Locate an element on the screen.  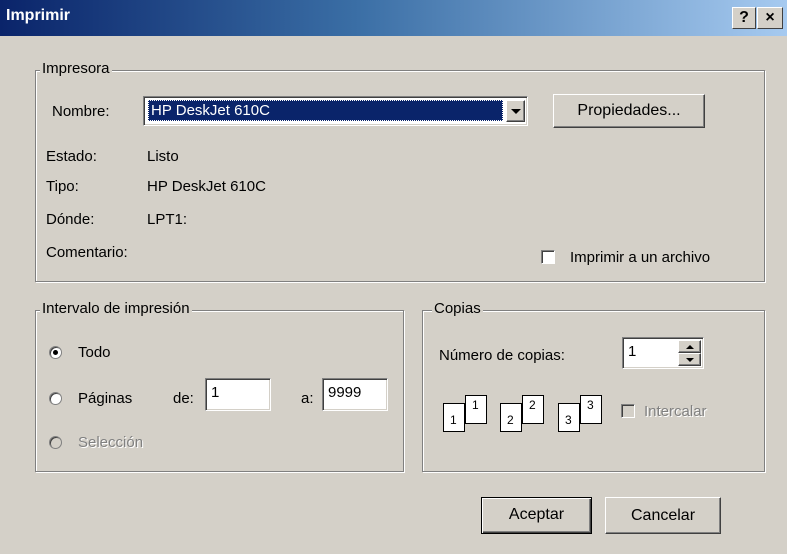
print-to-file-label: Imprimir a un archivo is located at coordinates (640, 257).